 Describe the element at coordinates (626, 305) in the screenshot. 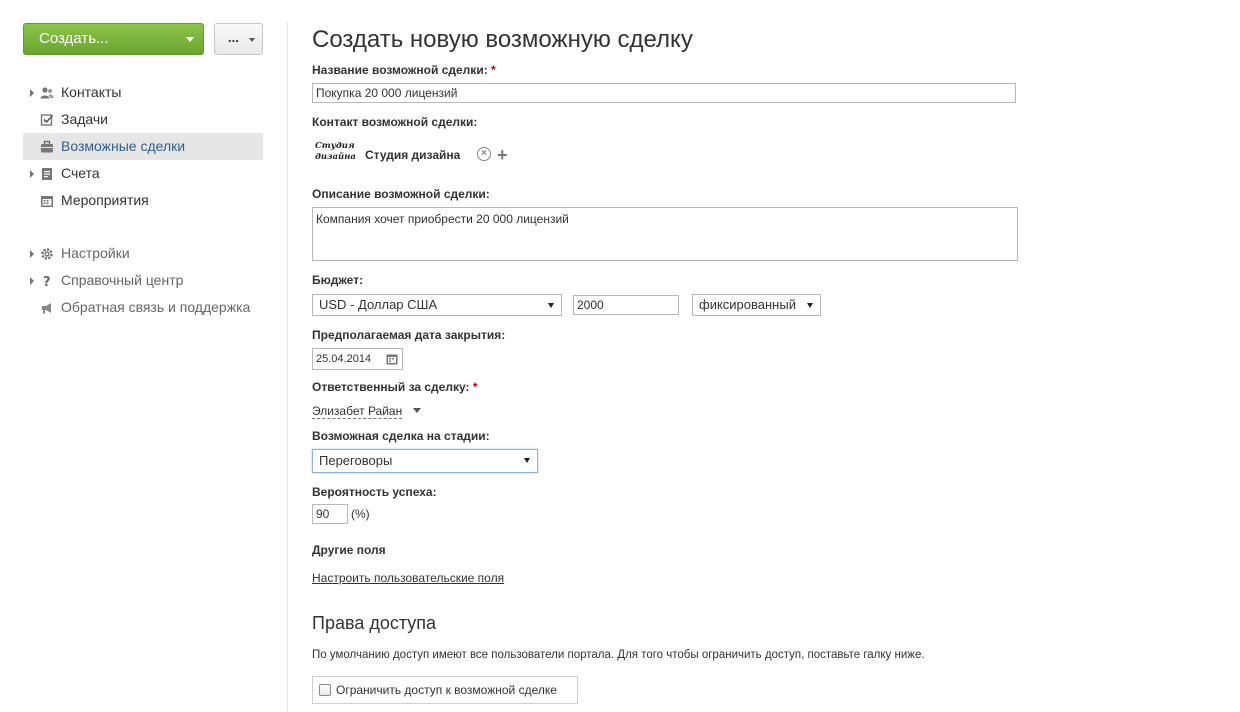

I see `budget-amount-input: 2000` at that location.